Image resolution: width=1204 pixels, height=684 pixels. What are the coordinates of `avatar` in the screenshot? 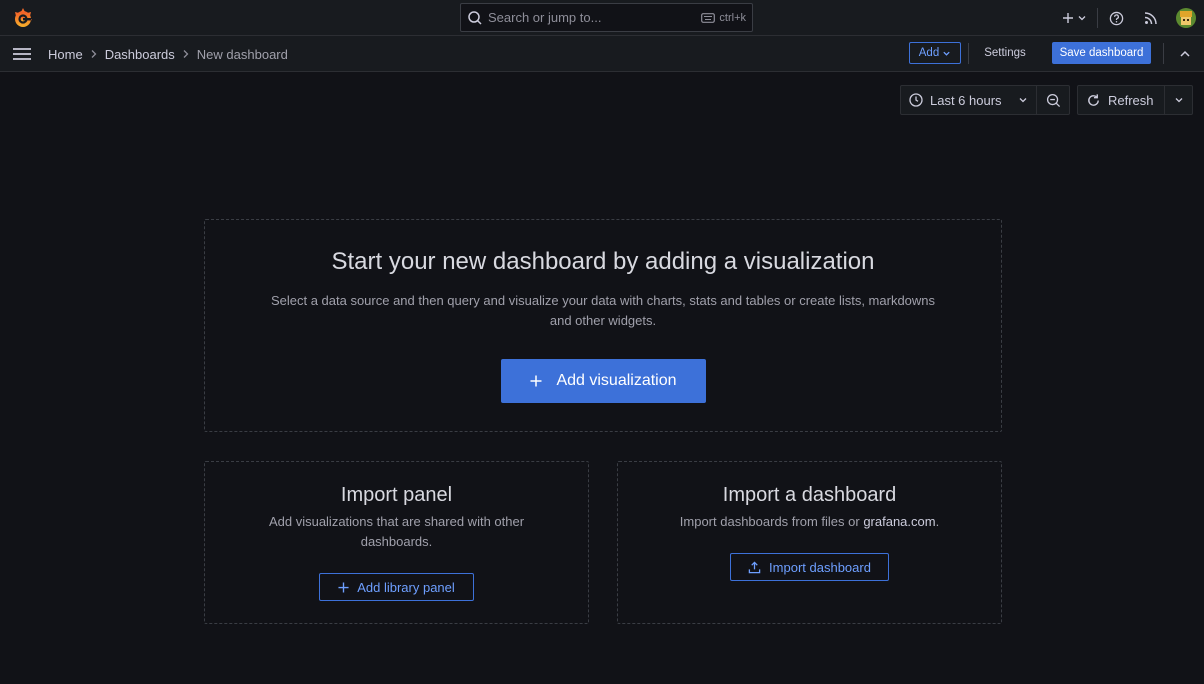 It's located at (1186, 18).